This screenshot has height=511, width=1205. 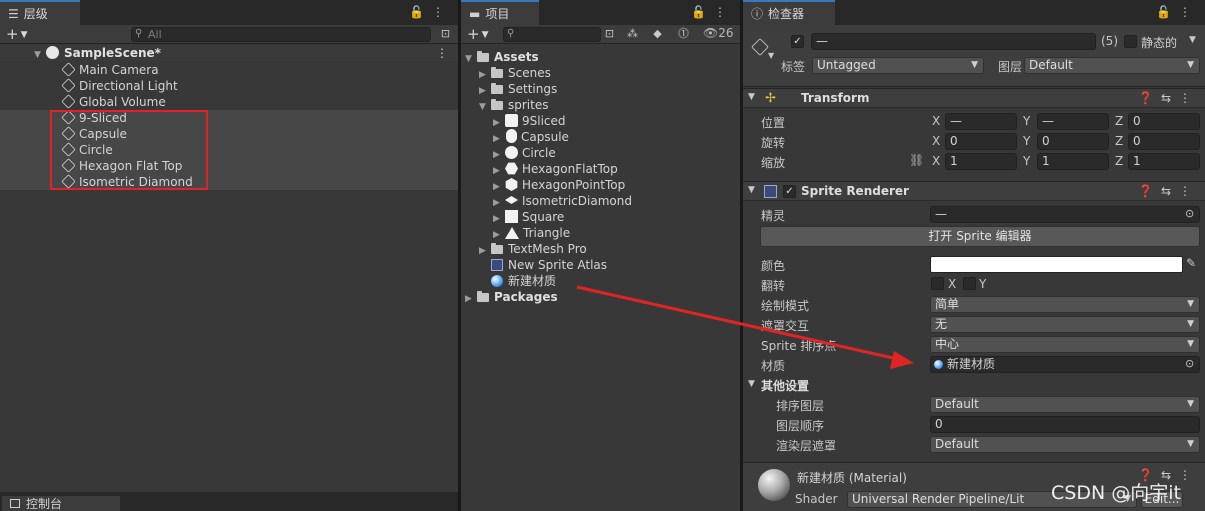 I want to click on object-name-input: —, so click(x=953, y=41).